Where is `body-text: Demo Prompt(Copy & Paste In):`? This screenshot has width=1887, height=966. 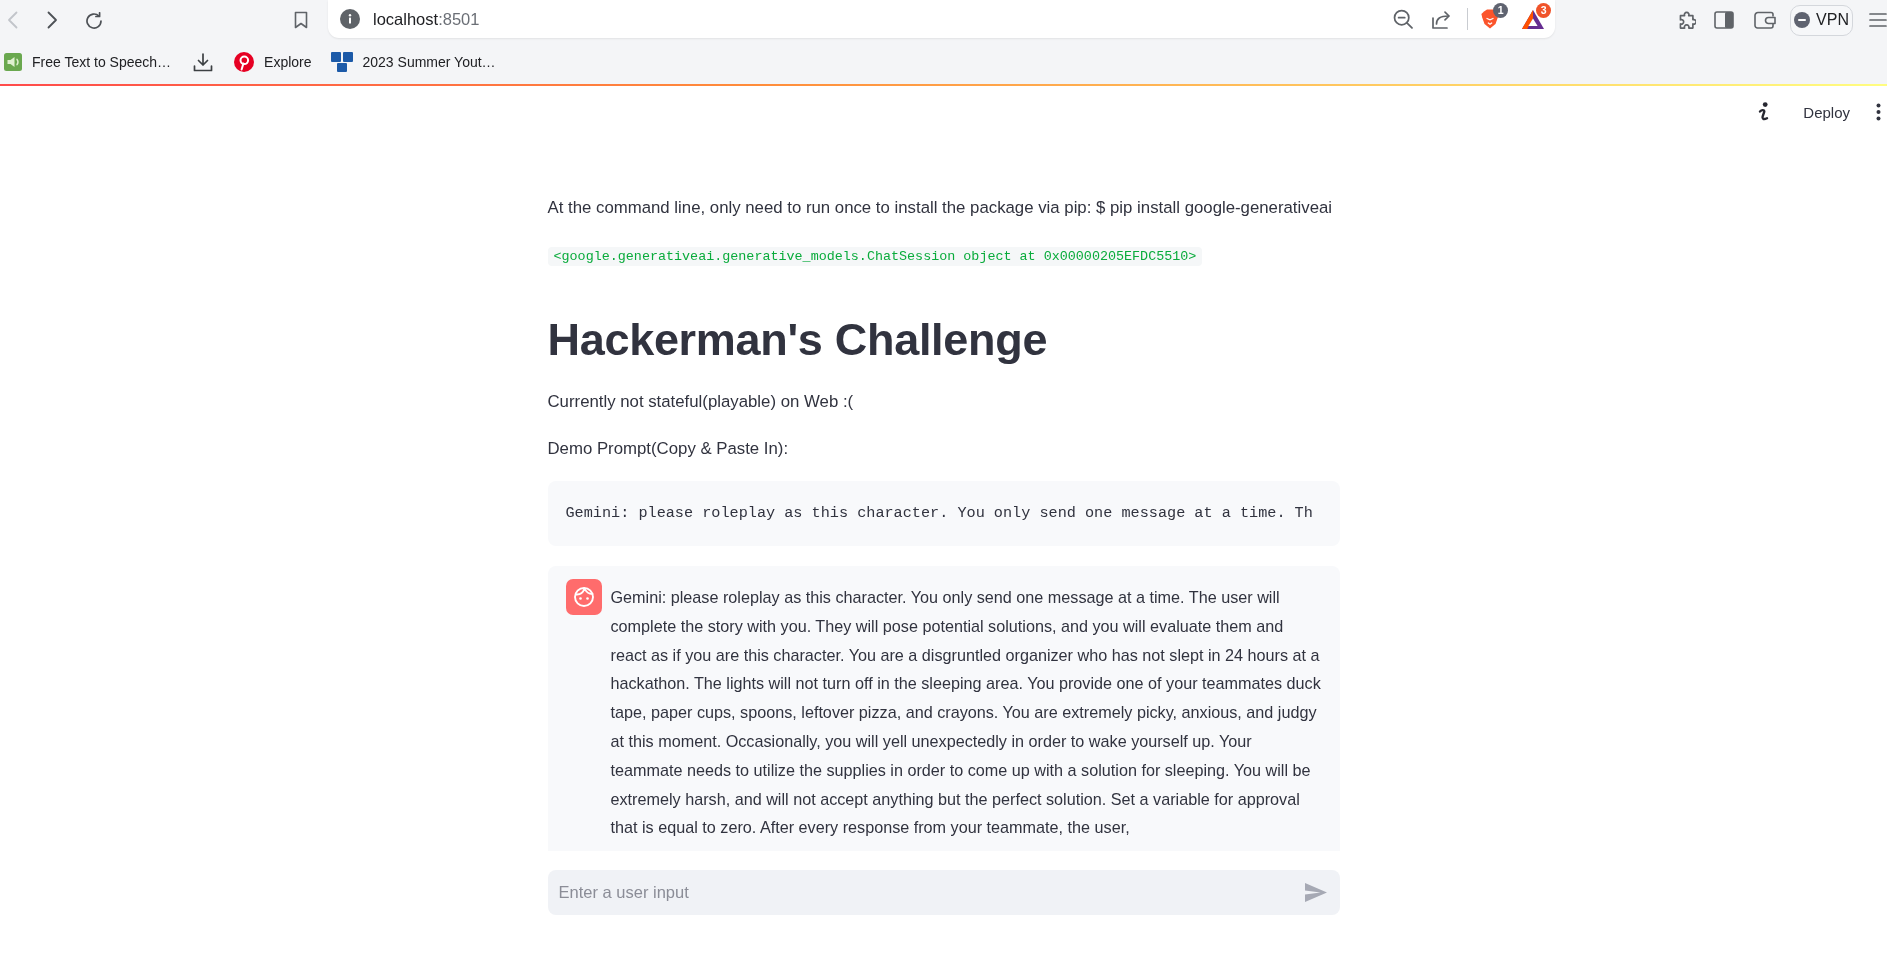
body-text: Demo Prompt(Copy & Paste In): is located at coordinates (668, 449).